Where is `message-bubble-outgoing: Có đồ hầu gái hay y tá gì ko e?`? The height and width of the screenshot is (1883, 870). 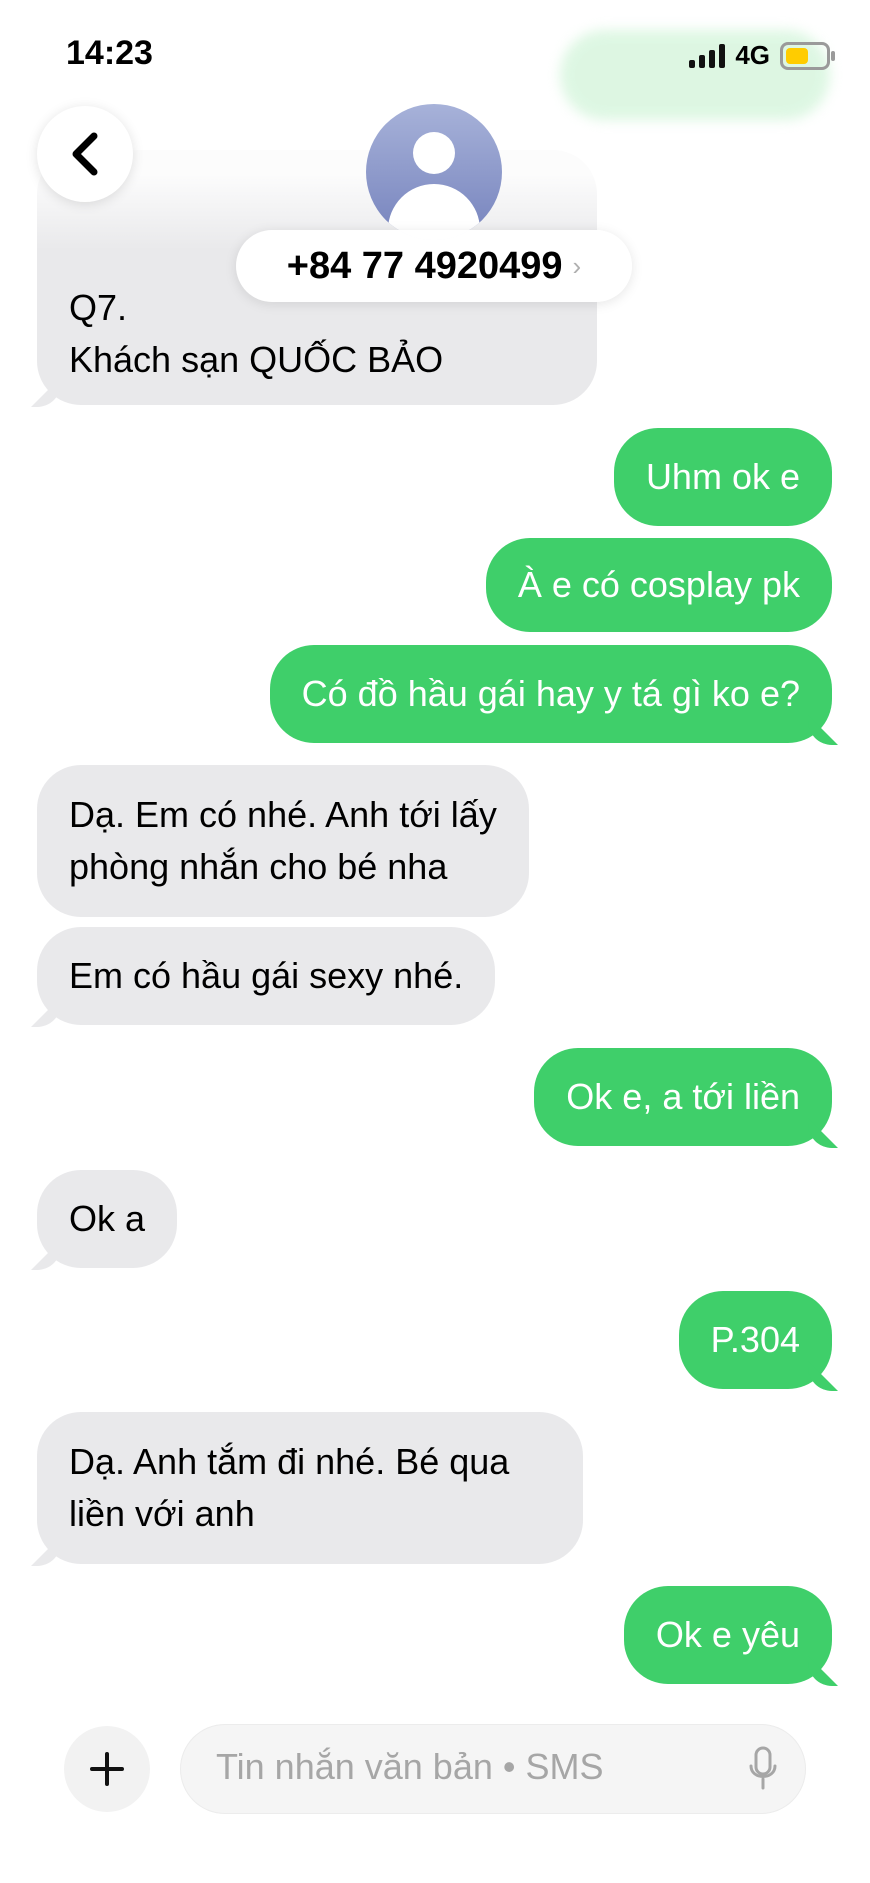
message-bubble-outgoing: Có đồ hầu gái hay y tá gì ko e? is located at coordinates (550, 694).